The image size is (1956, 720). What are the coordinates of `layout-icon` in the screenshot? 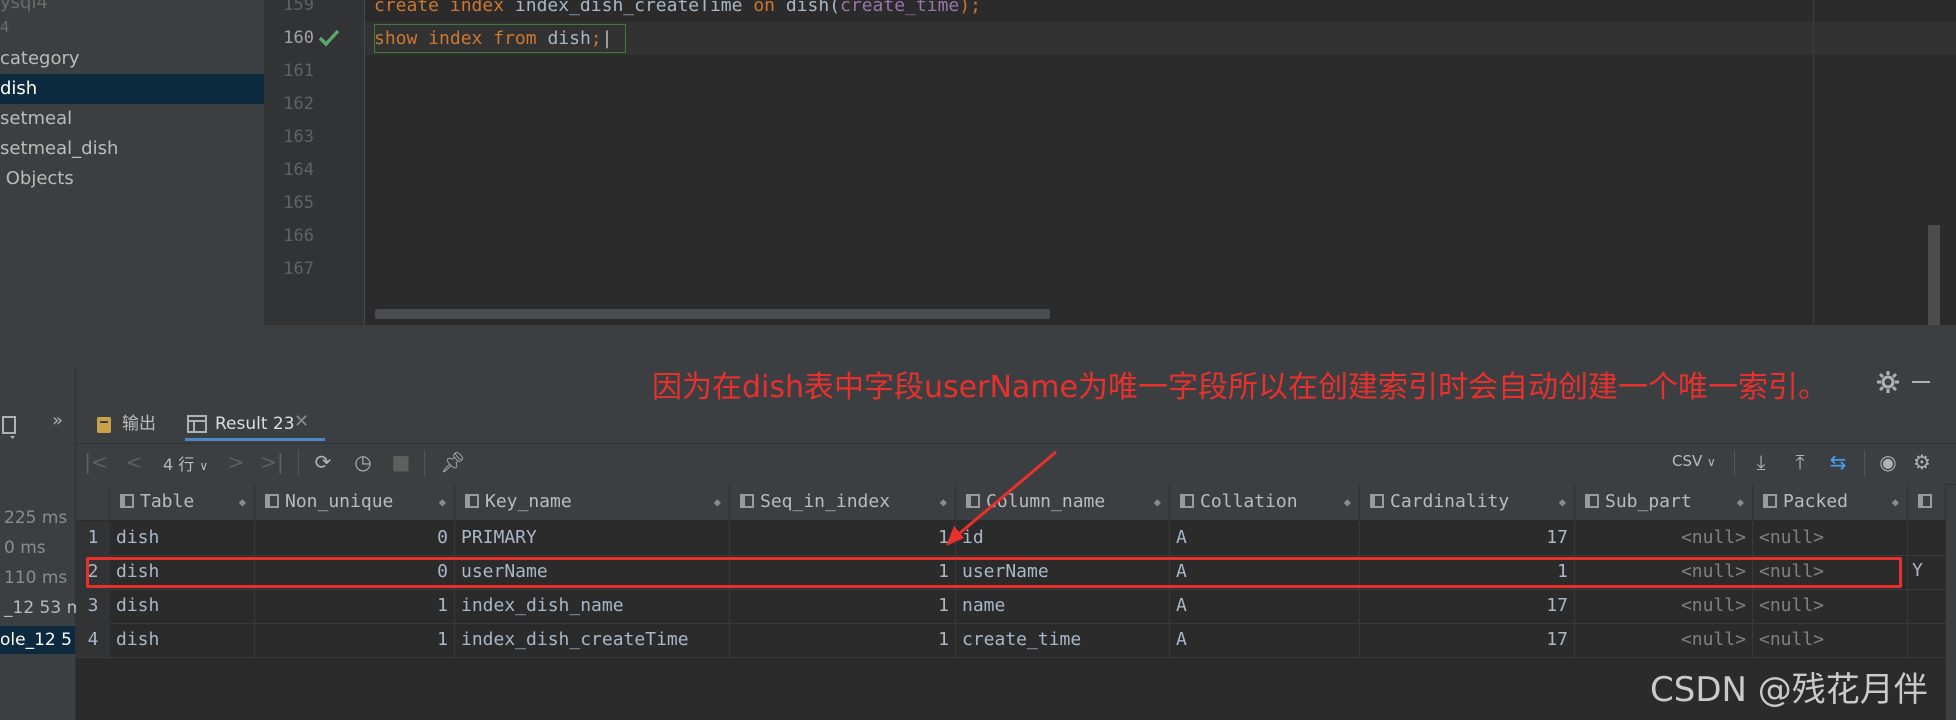 It's located at (12, 427).